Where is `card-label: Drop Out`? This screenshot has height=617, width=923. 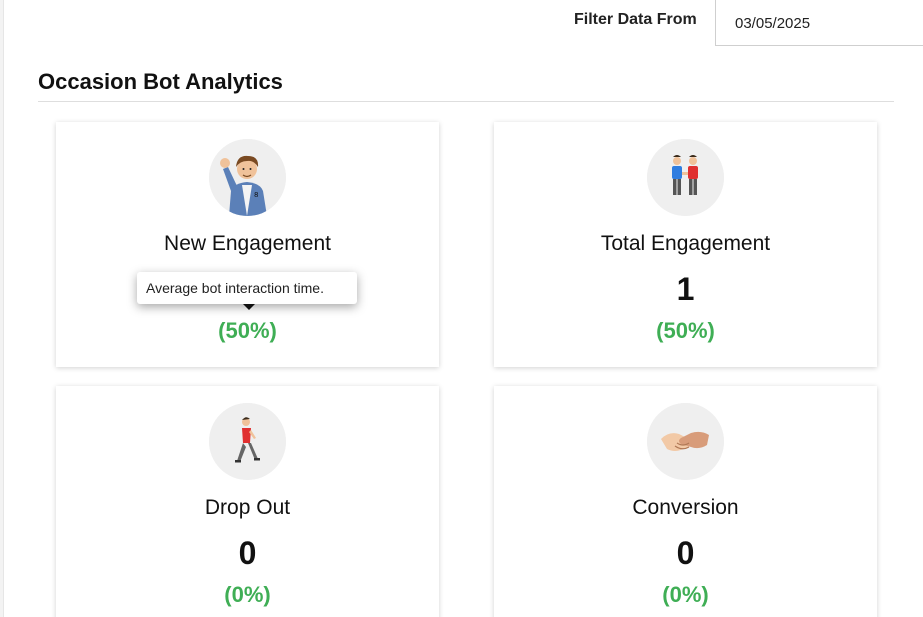 card-label: Drop Out is located at coordinates (247, 507).